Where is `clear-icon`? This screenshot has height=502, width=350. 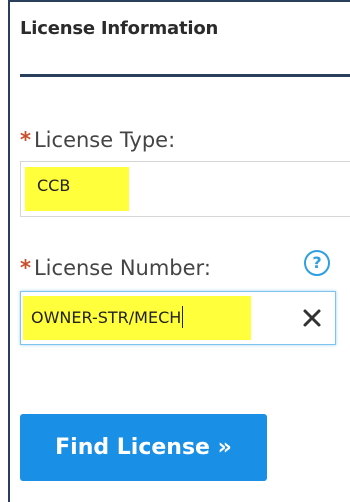 clear-icon is located at coordinates (312, 318).